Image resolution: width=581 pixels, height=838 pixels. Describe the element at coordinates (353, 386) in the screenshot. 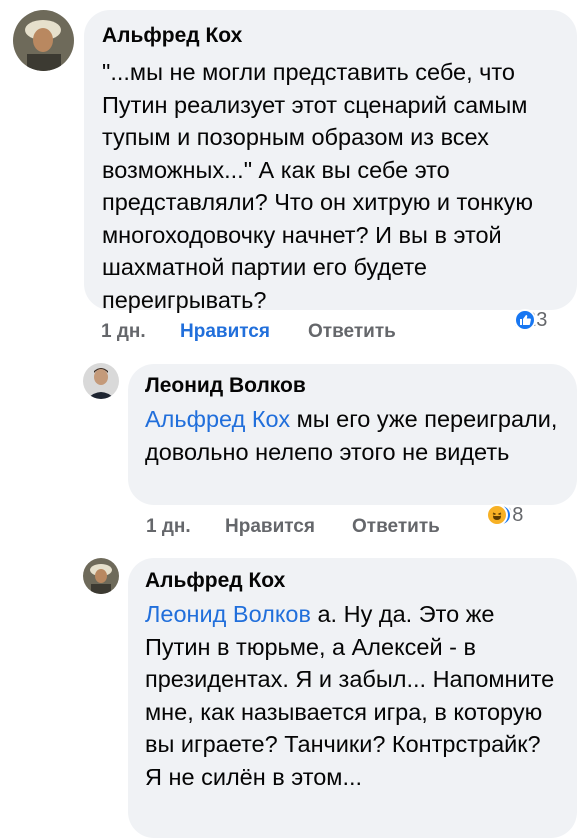

I see `comment-author: Леонид Волков` at that location.